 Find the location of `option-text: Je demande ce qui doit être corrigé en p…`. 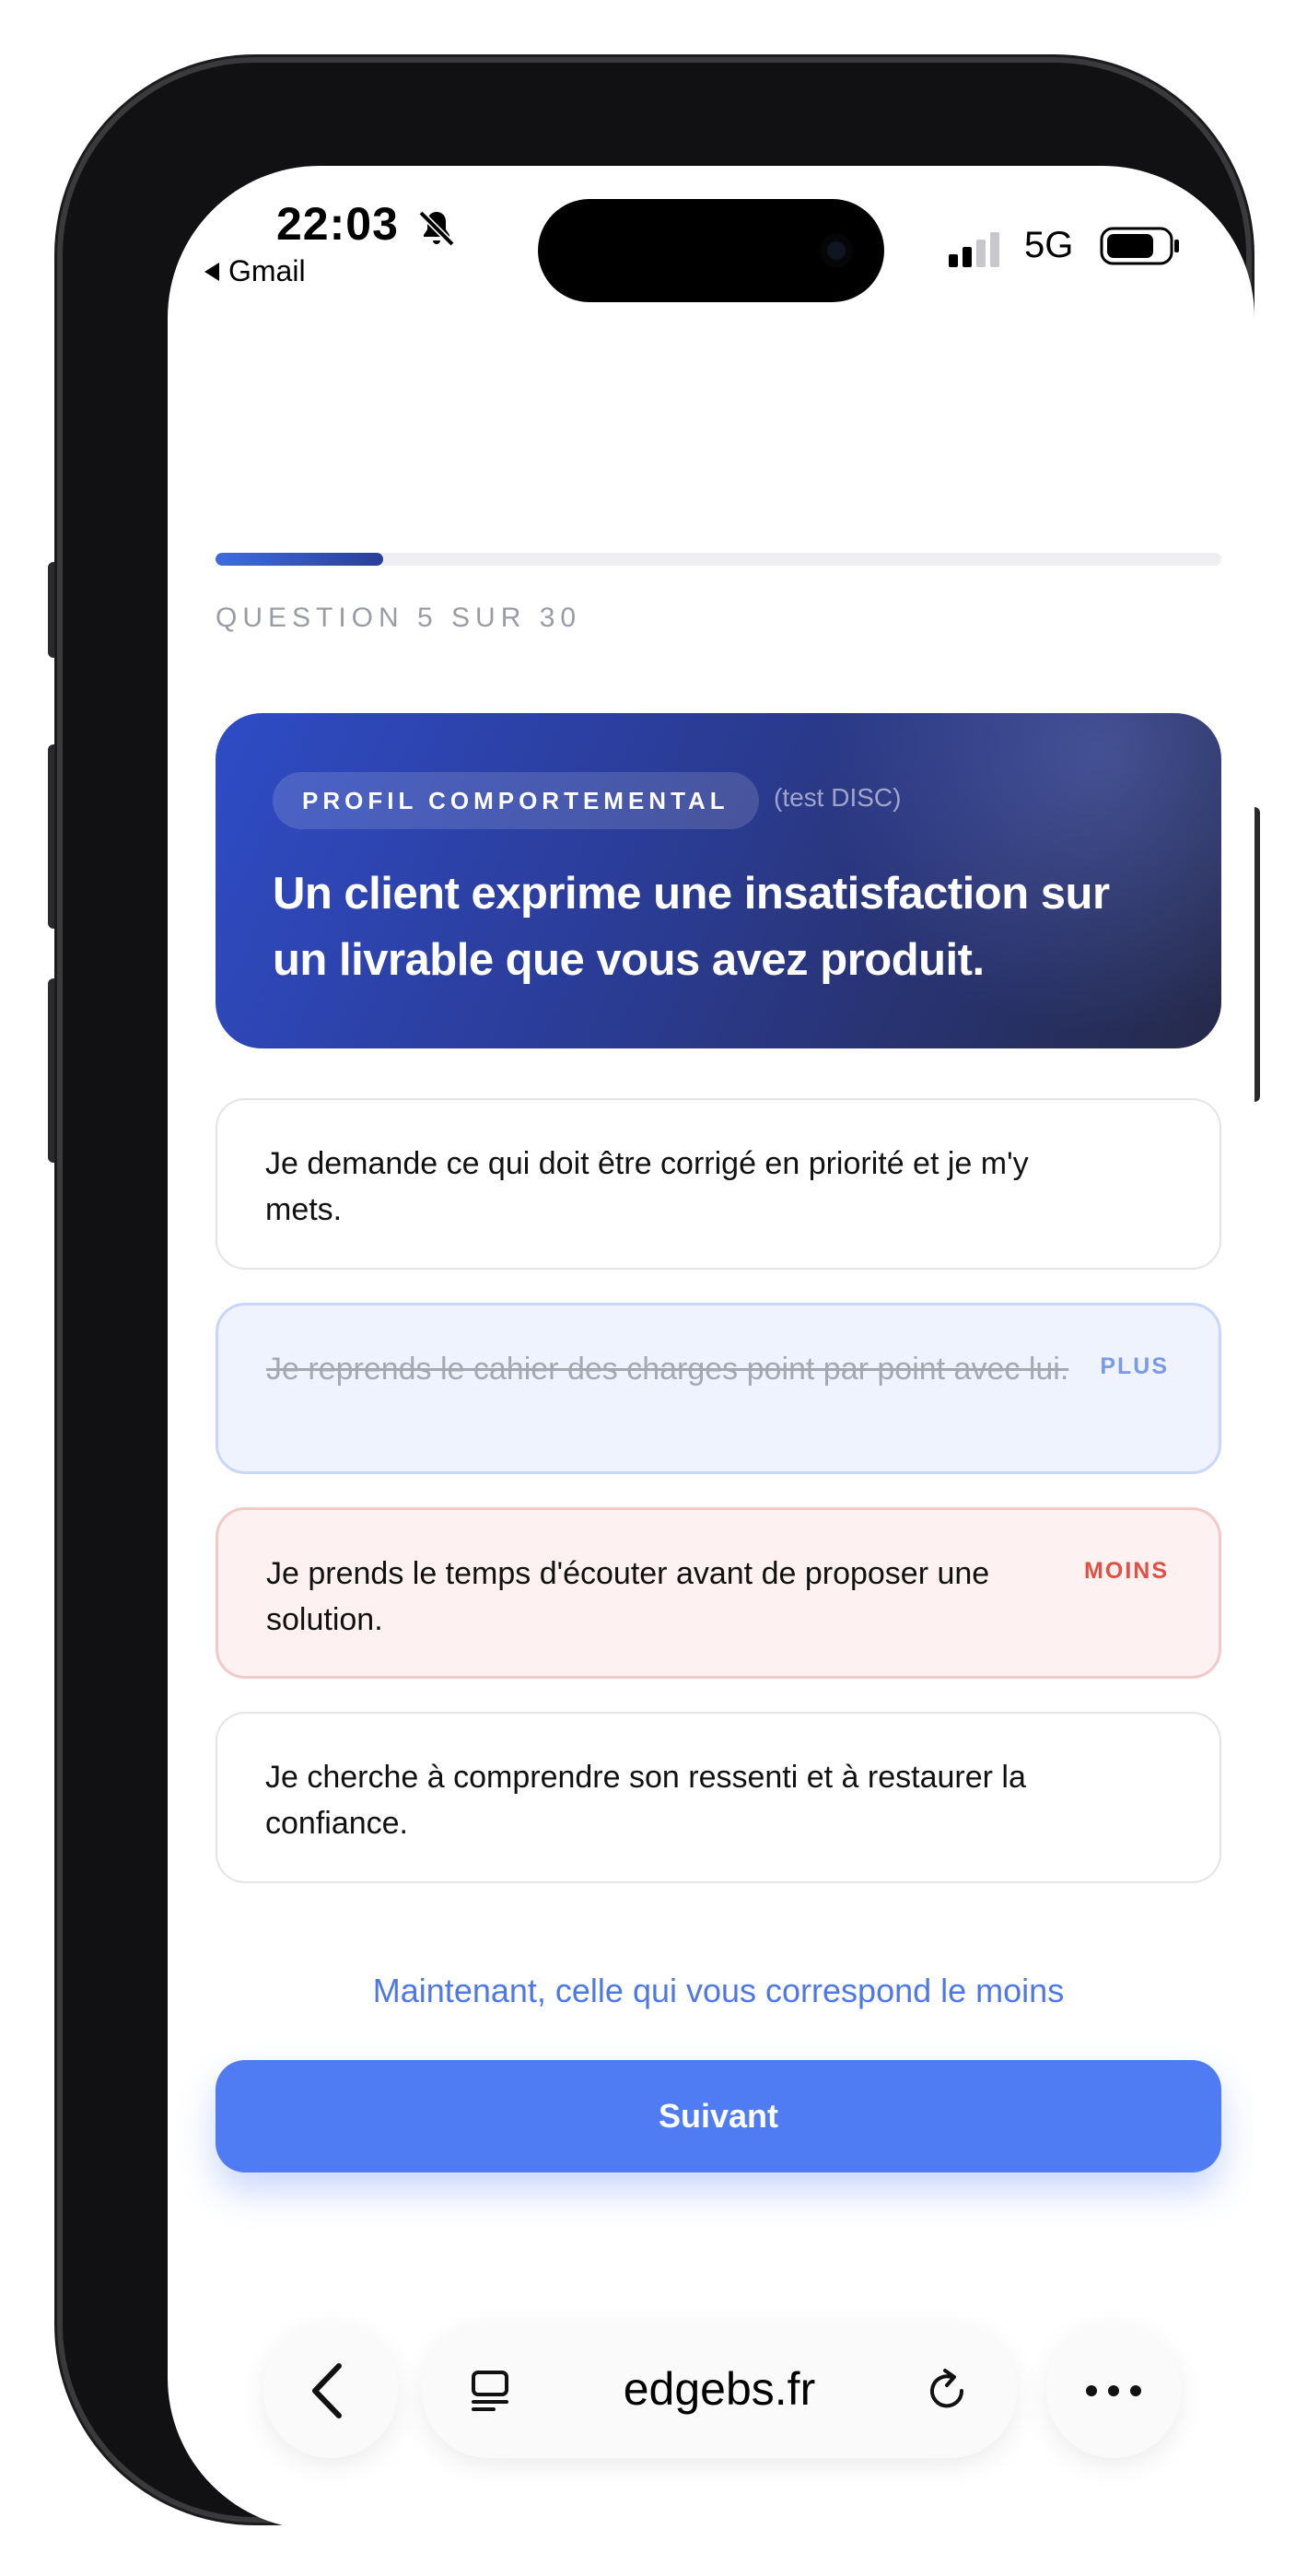

option-text: Je demande ce qui doit être corrigé en p… is located at coordinates (647, 1186).